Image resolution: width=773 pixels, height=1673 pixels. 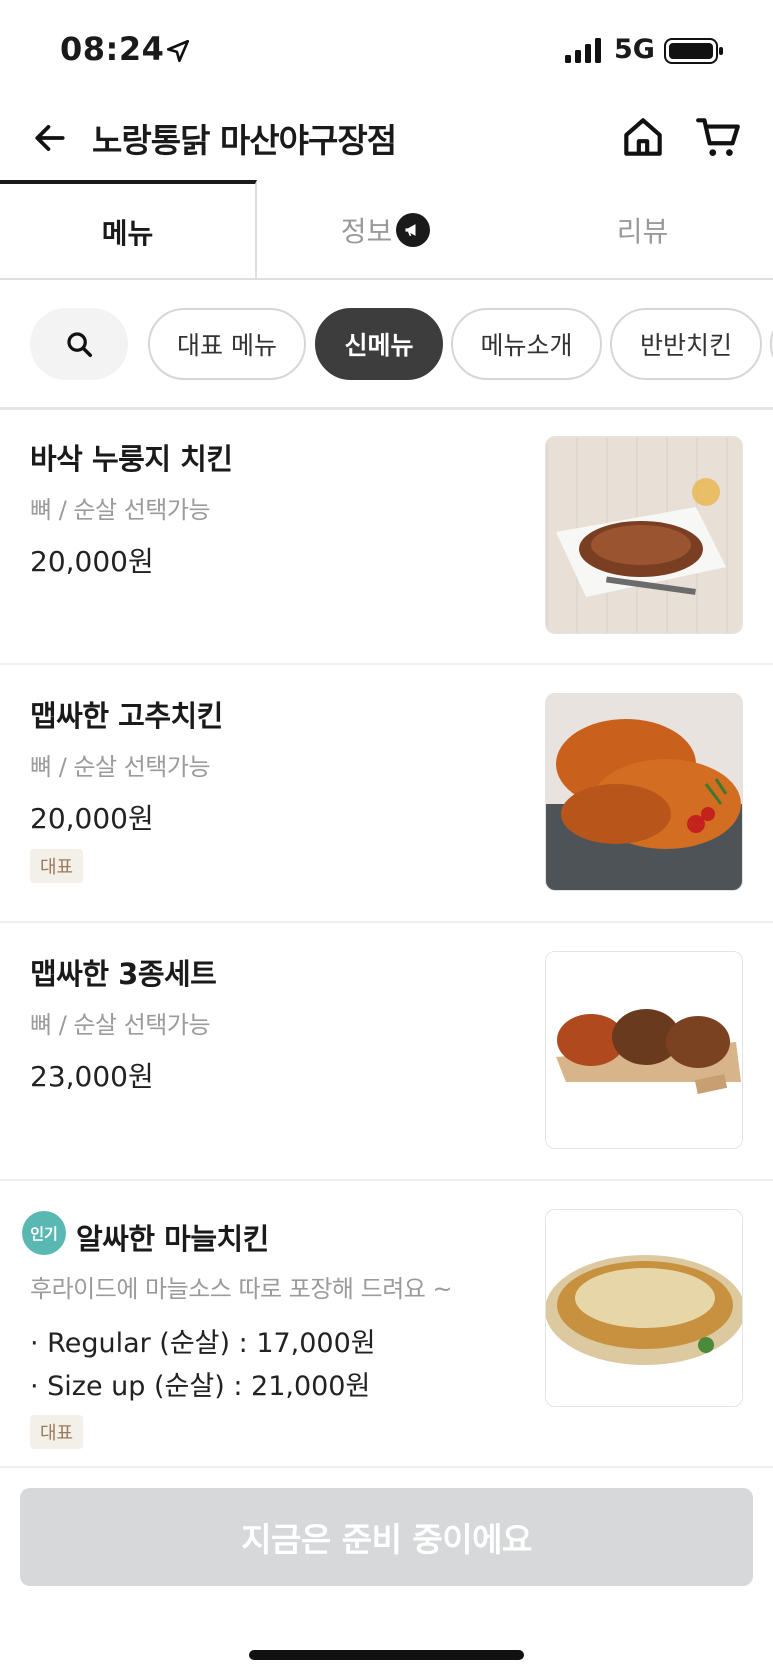 I want to click on chip-signature-menu: 대표 메뉴, so click(x=227, y=344).